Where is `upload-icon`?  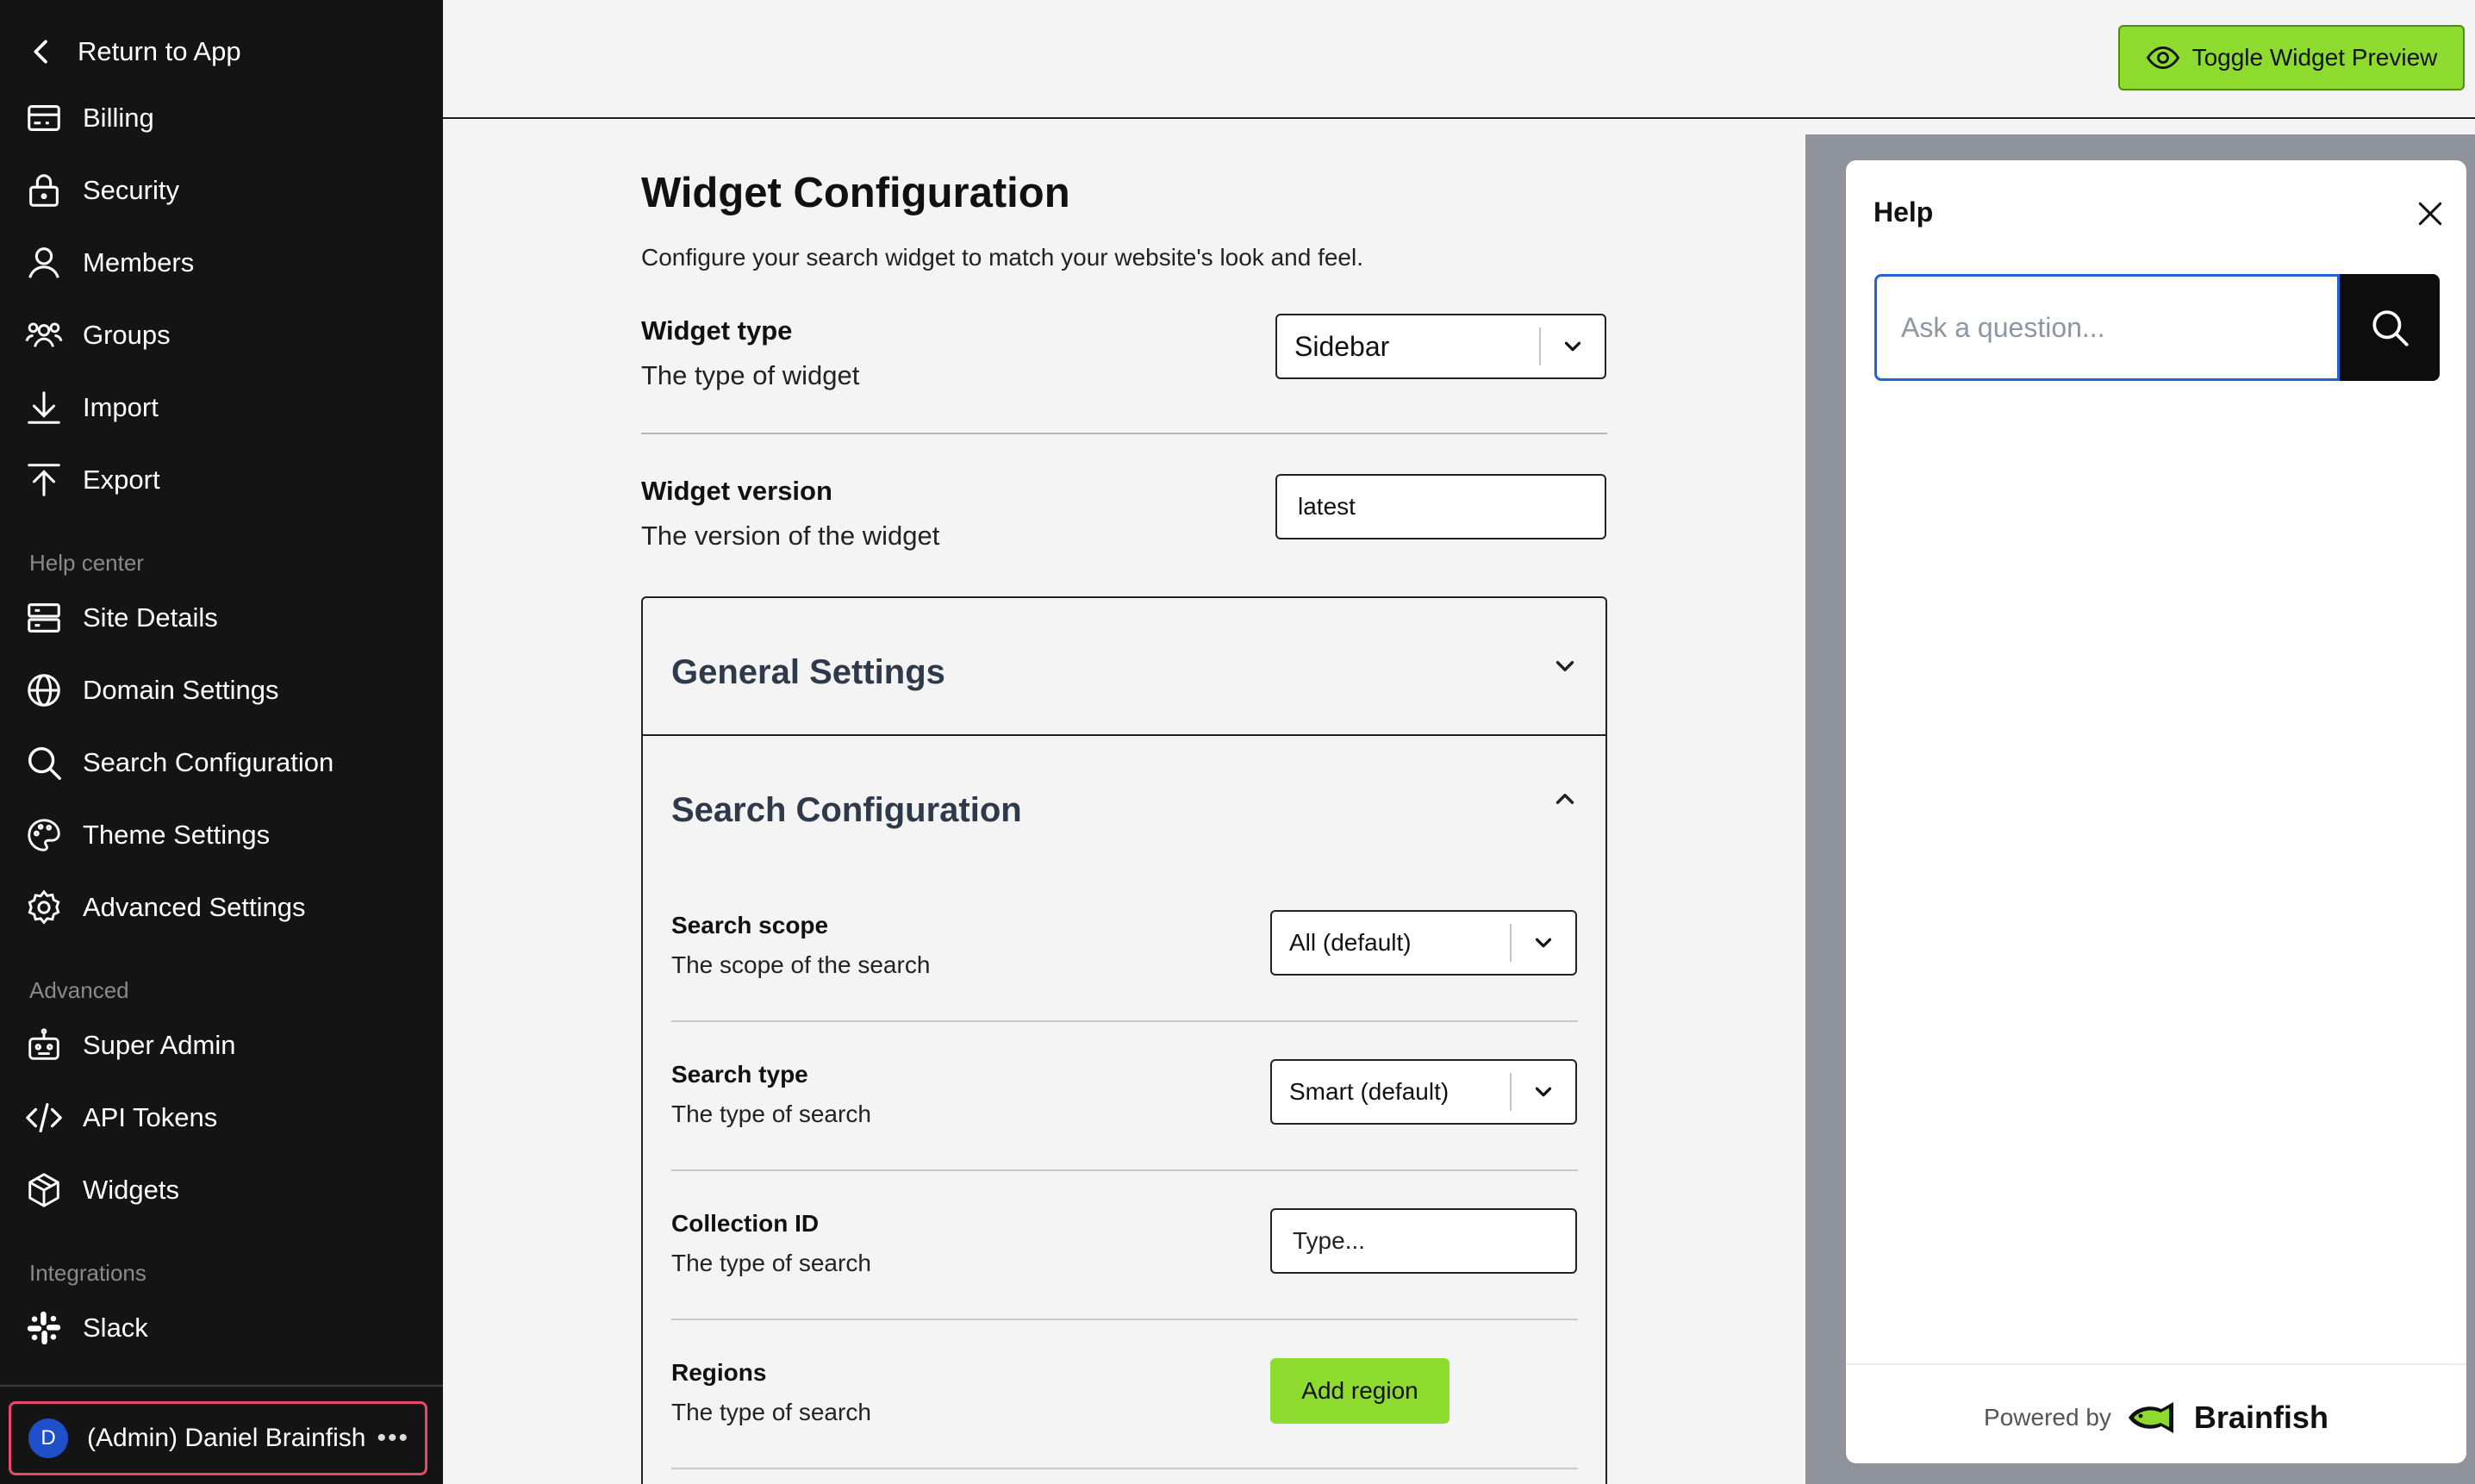 upload-icon is located at coordinates (44, 480).